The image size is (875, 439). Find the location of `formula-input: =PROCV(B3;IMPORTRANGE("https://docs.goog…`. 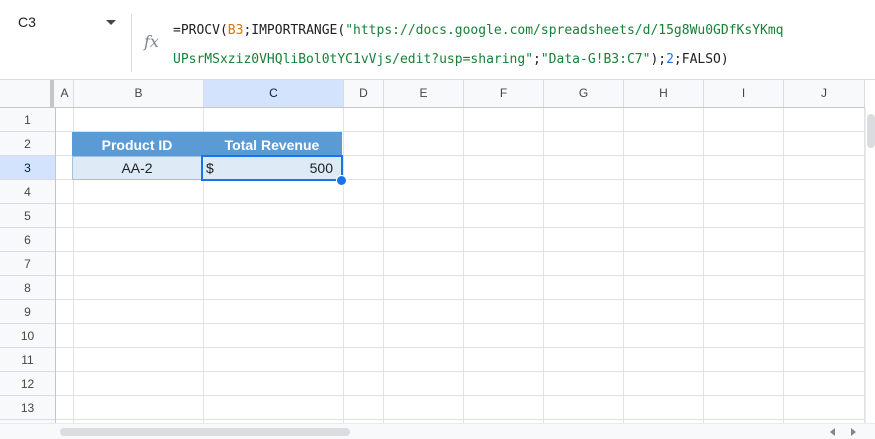

formula-input: =PROCV(B3;IMPORTRANGE("https://docs.goog… is located at coordinates (524, 45).